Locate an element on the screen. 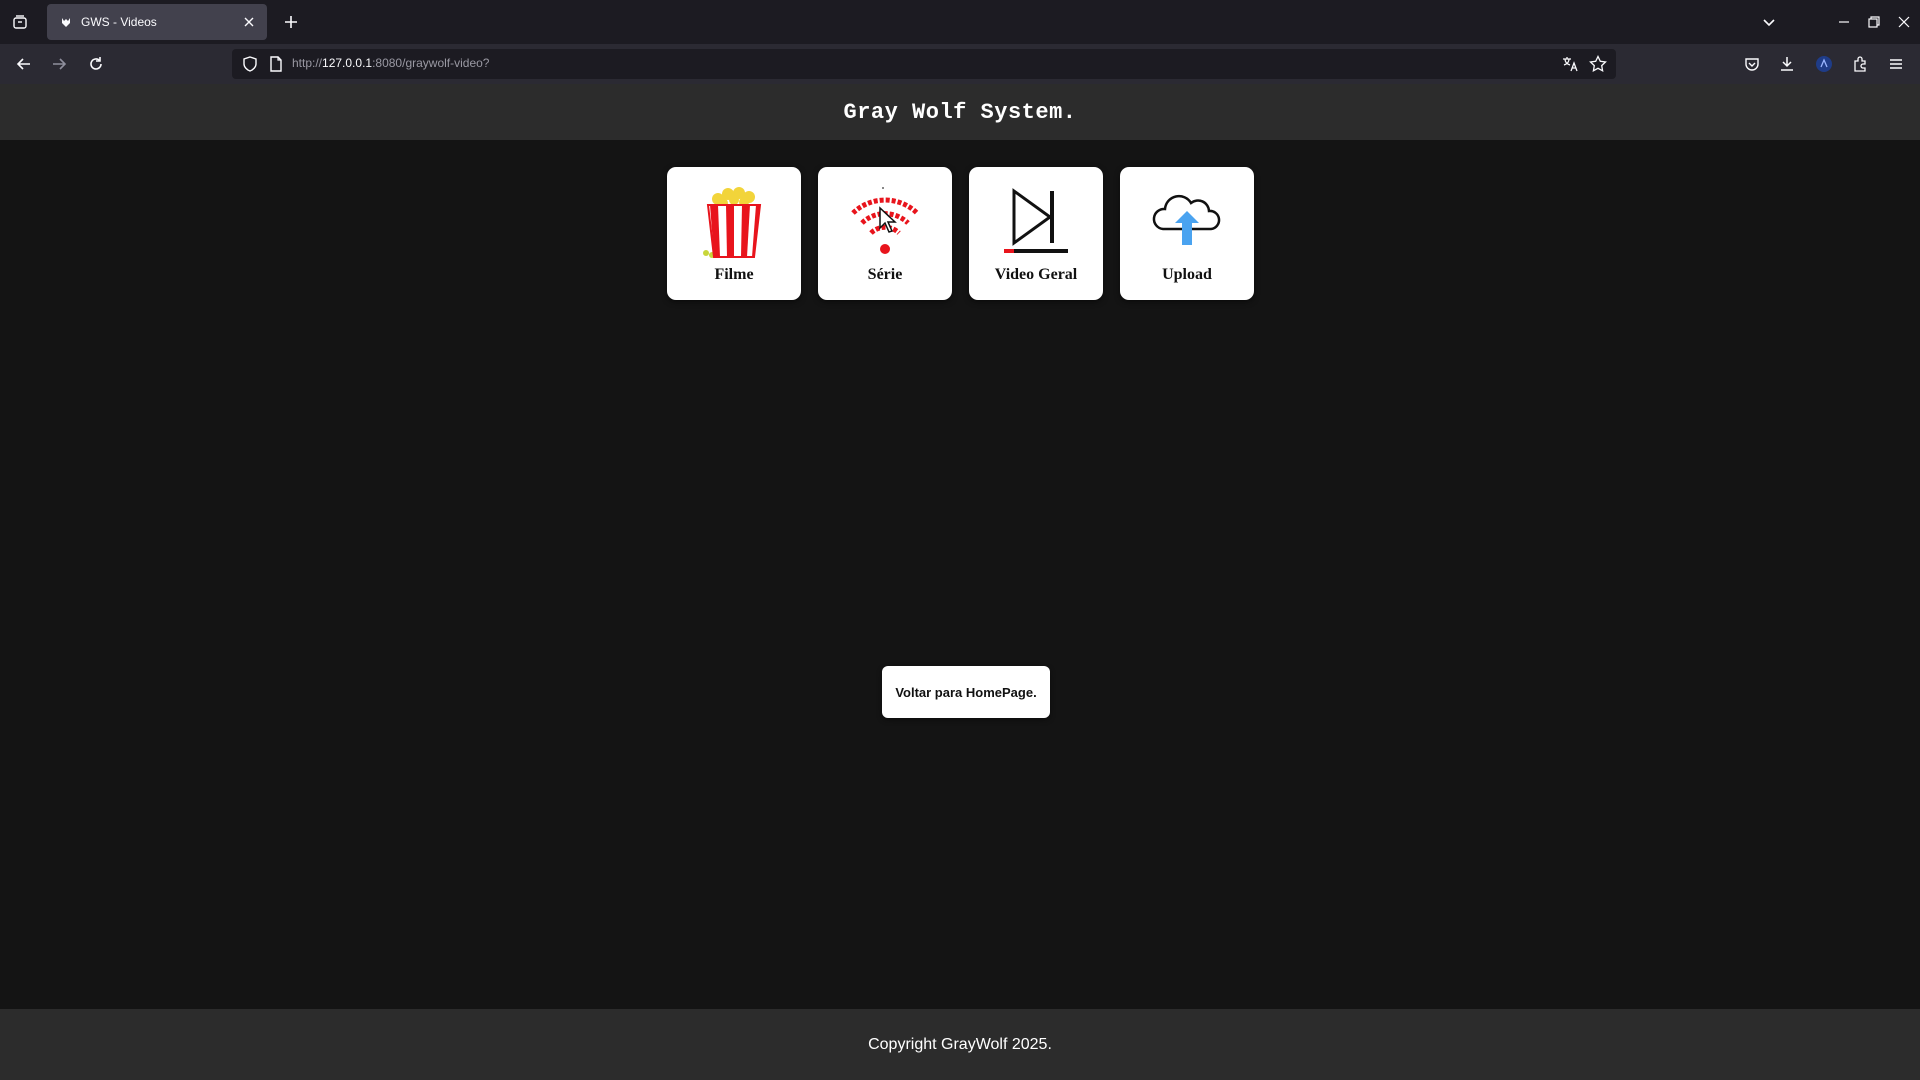  video-category-cards: Filme Série Video Geral Upload is located at coordinates (960, 233).